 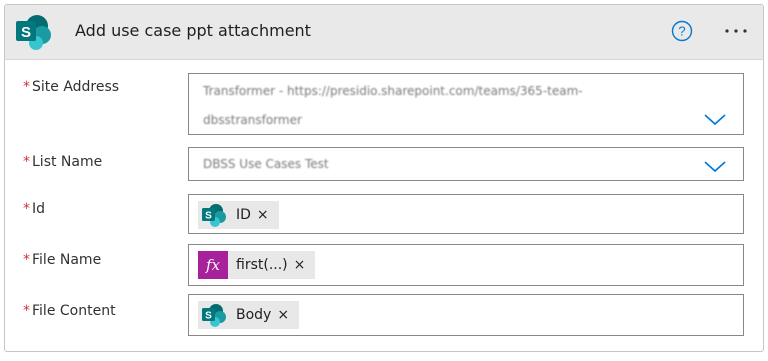 What do you see at coordinates (736, 31) in the screenshot?
I see `more-ellipsis-icon` at bounding box center [736, 31].